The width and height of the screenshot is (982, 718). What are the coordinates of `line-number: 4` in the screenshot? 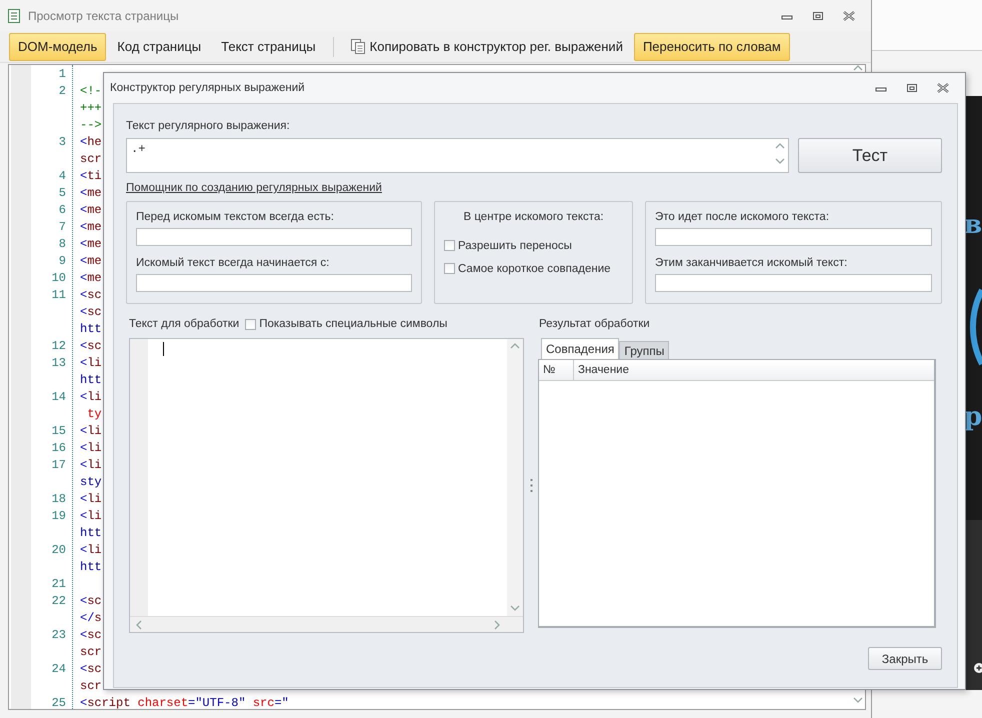 It's located at (62, 176).